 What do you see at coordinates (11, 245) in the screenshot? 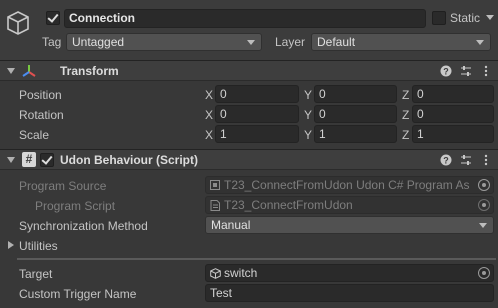
I see `foldout-collapsed-icon` at bounding box center [11, 245].